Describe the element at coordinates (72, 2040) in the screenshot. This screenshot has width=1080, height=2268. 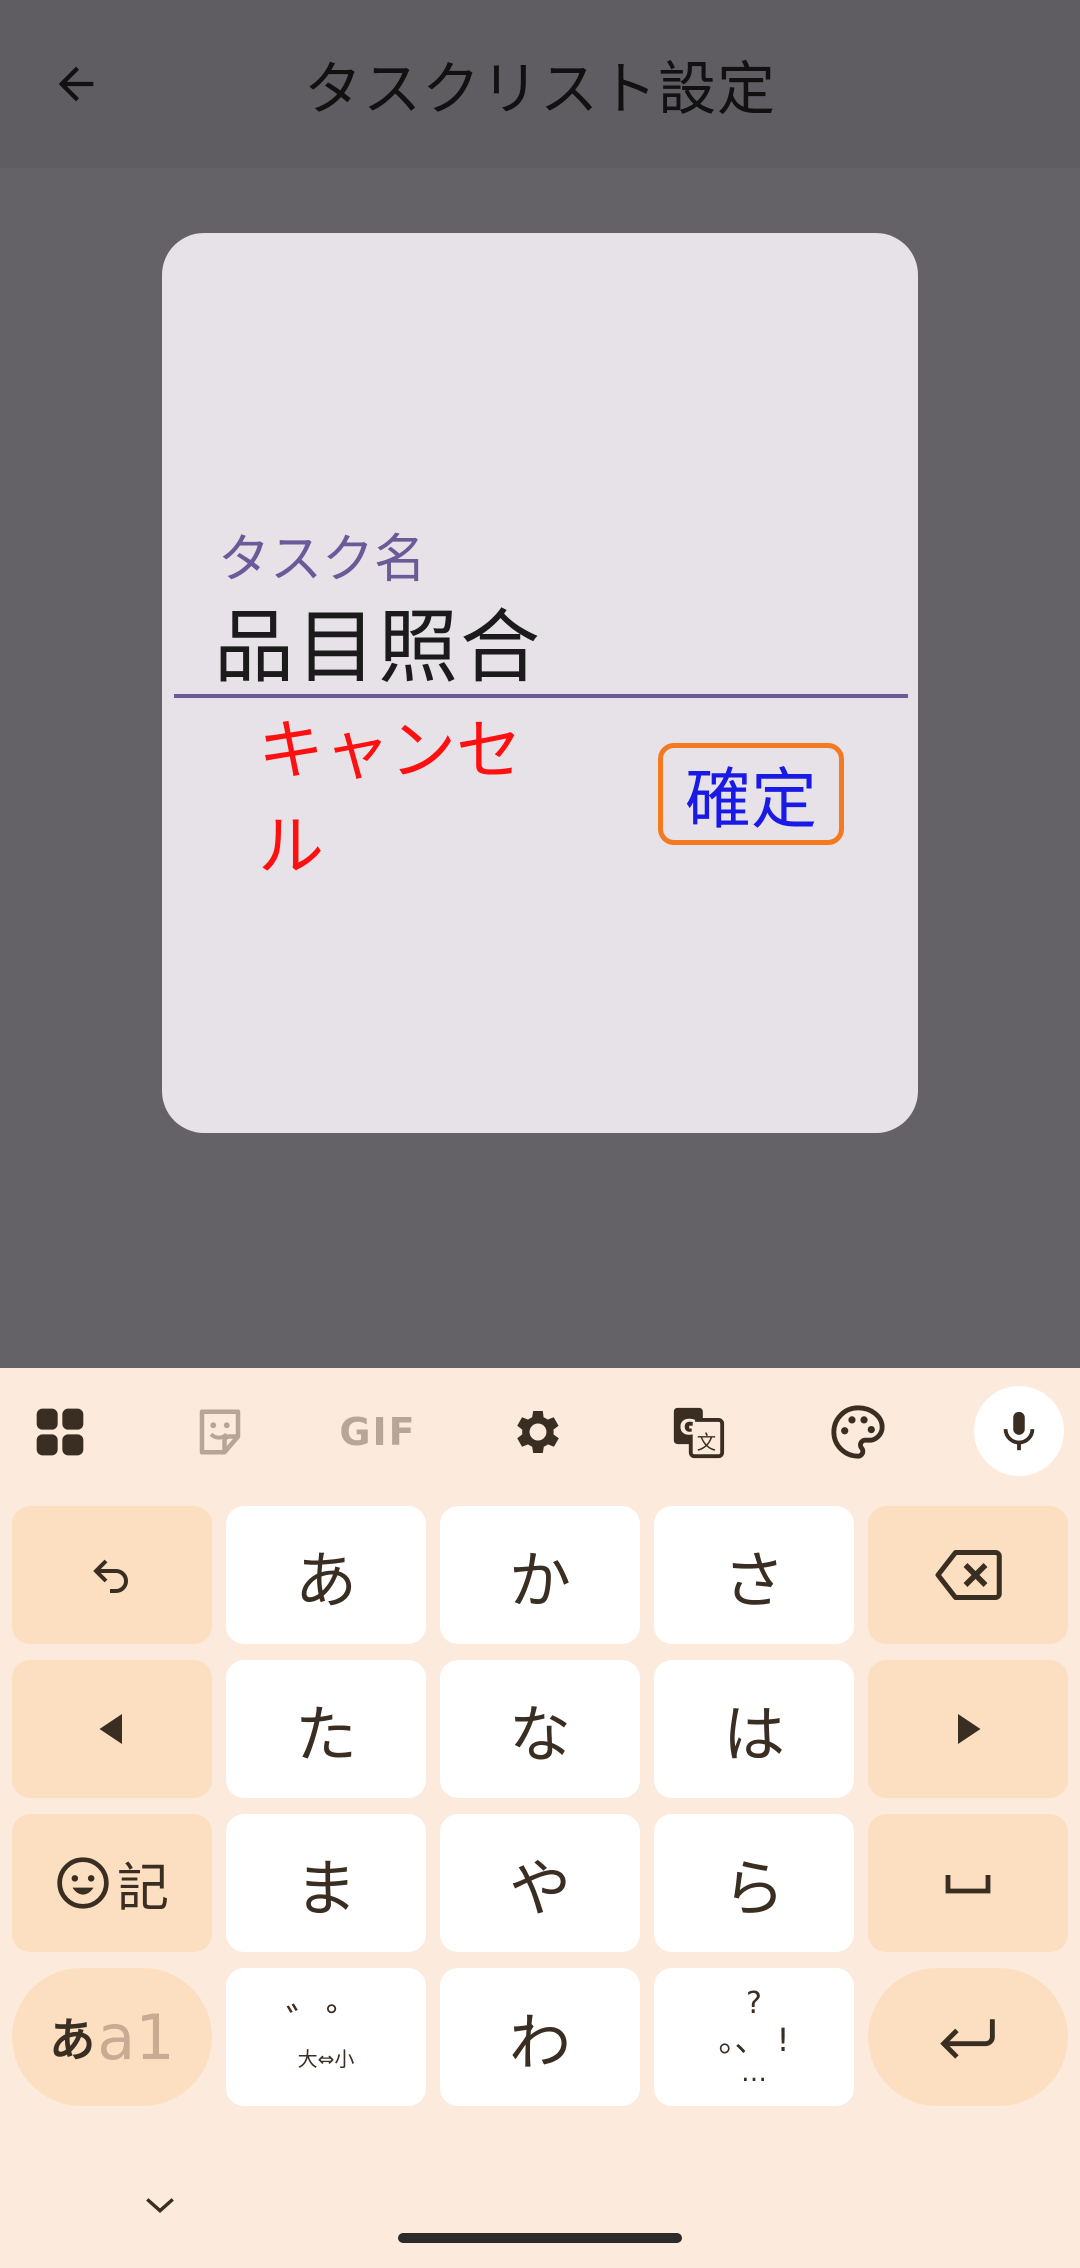
I see `mode-kana-label: あ` at that location.